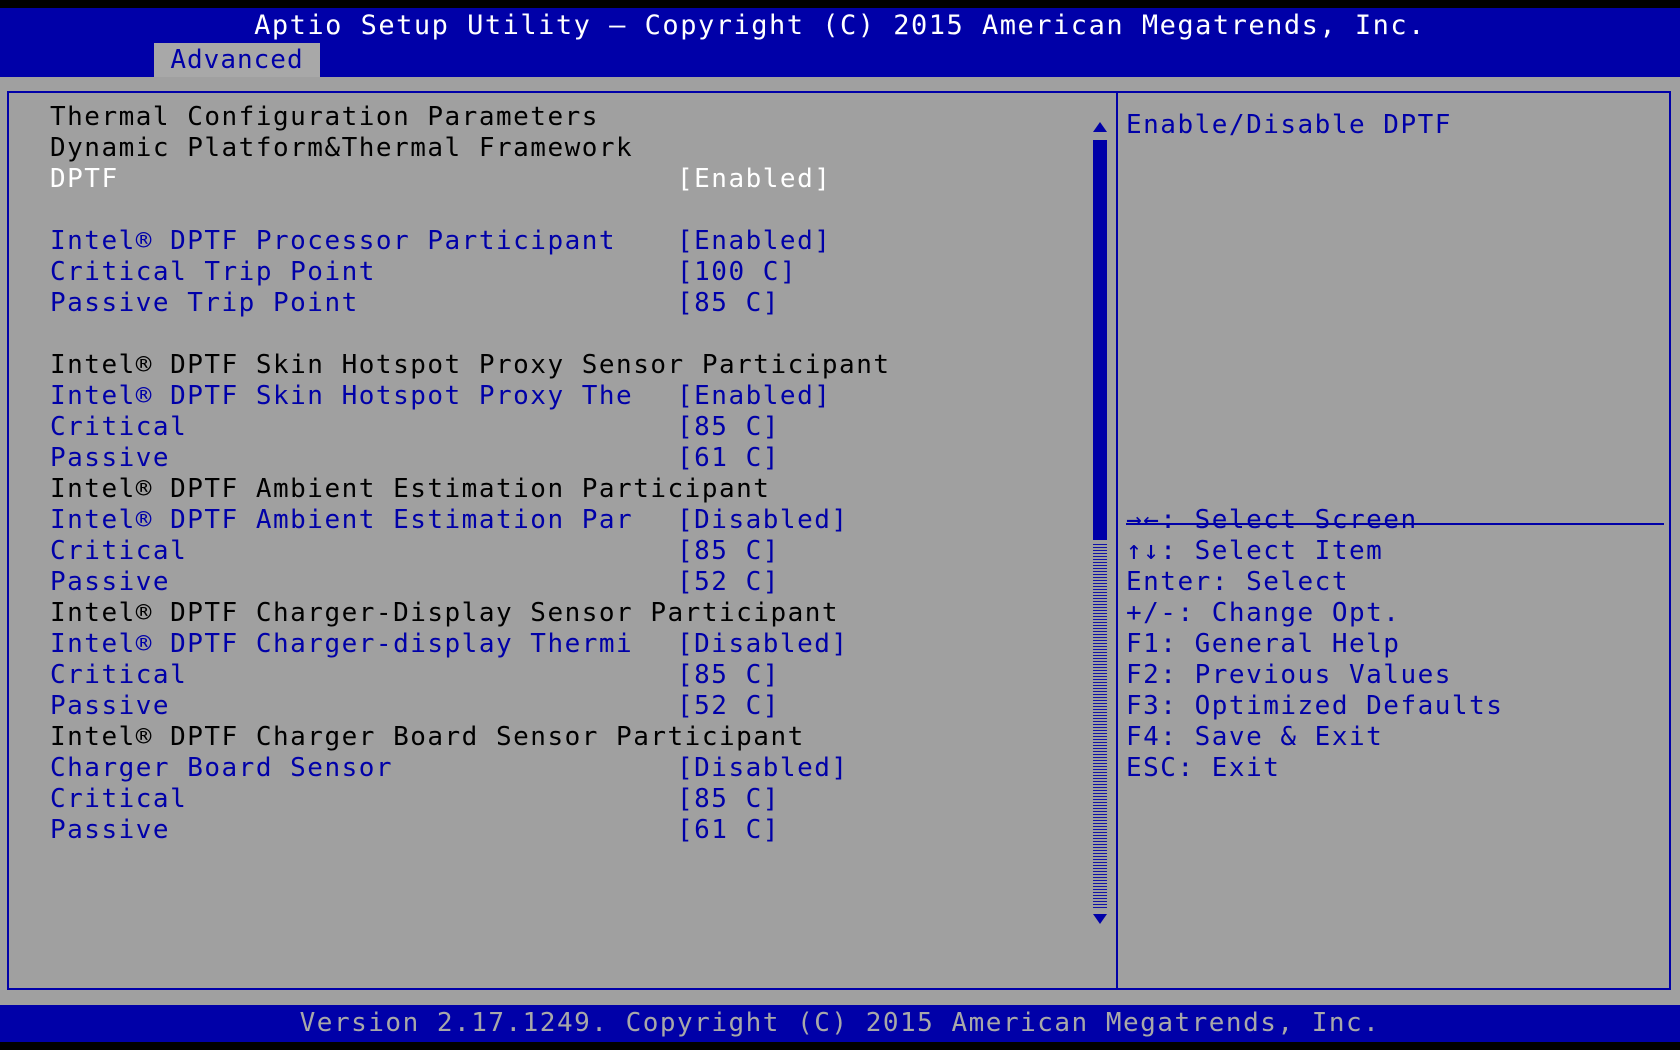 The height and width of the screenshot is (1050, 1680). Describe the element at coordinates (1255, 551) in the screenshot. I see `key-hint-select-item: ↑↓: Select Item` at that location.